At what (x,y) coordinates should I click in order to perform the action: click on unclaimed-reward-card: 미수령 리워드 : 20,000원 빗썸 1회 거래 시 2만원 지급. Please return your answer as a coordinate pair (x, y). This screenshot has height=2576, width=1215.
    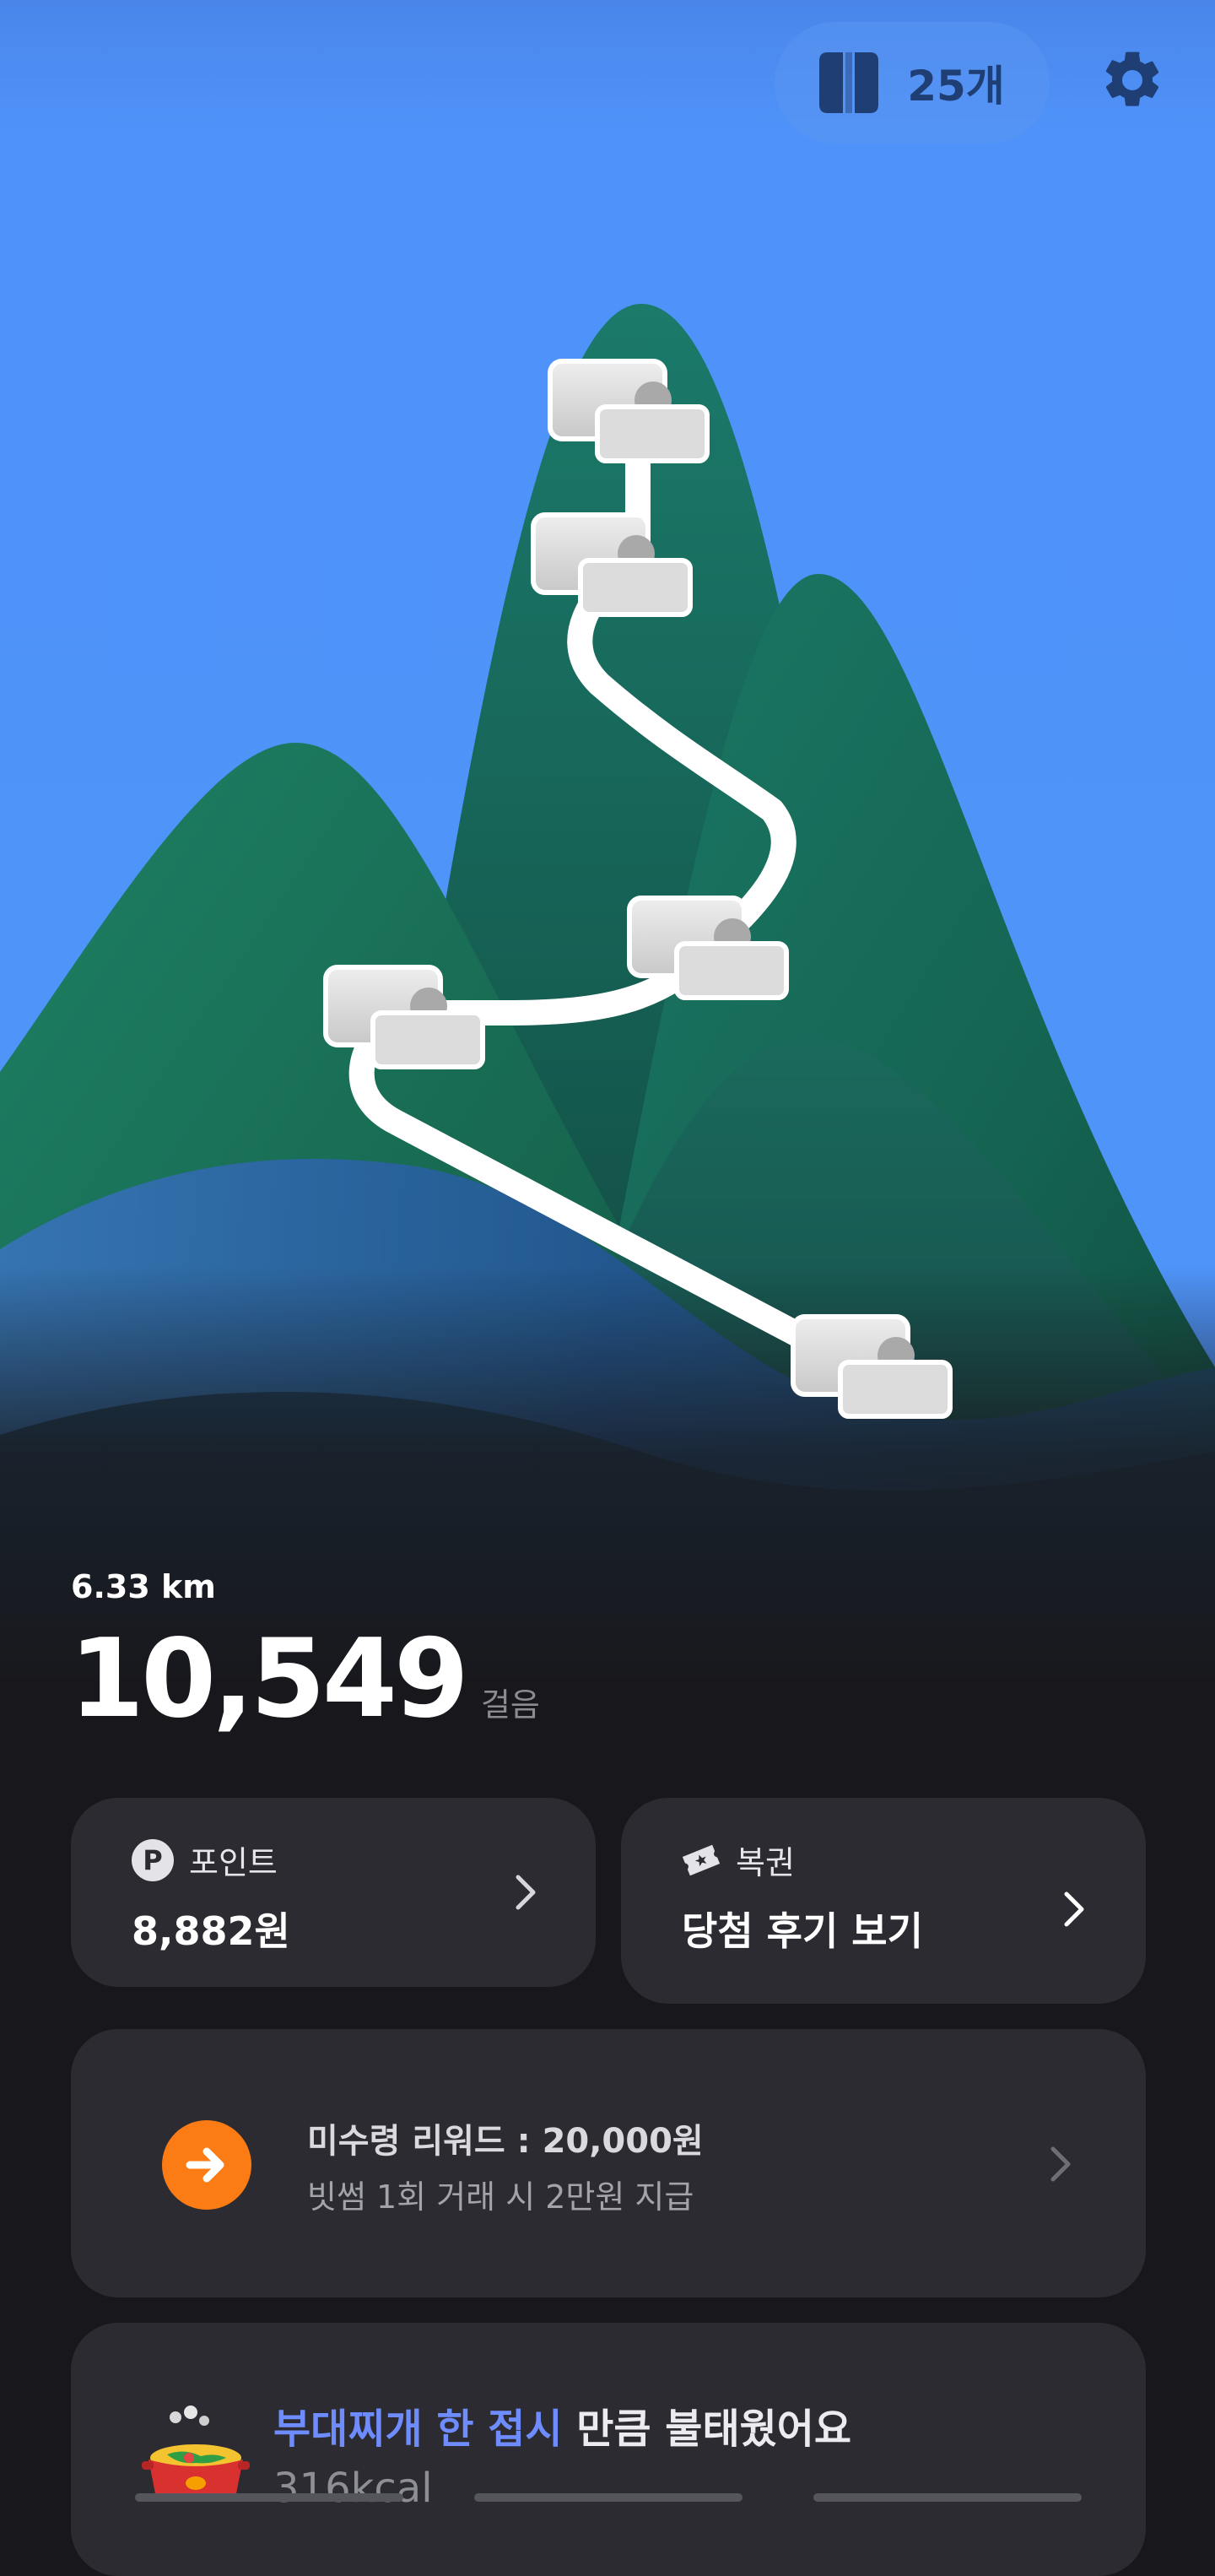
    Looking at the image, I should click on (608, 2163).